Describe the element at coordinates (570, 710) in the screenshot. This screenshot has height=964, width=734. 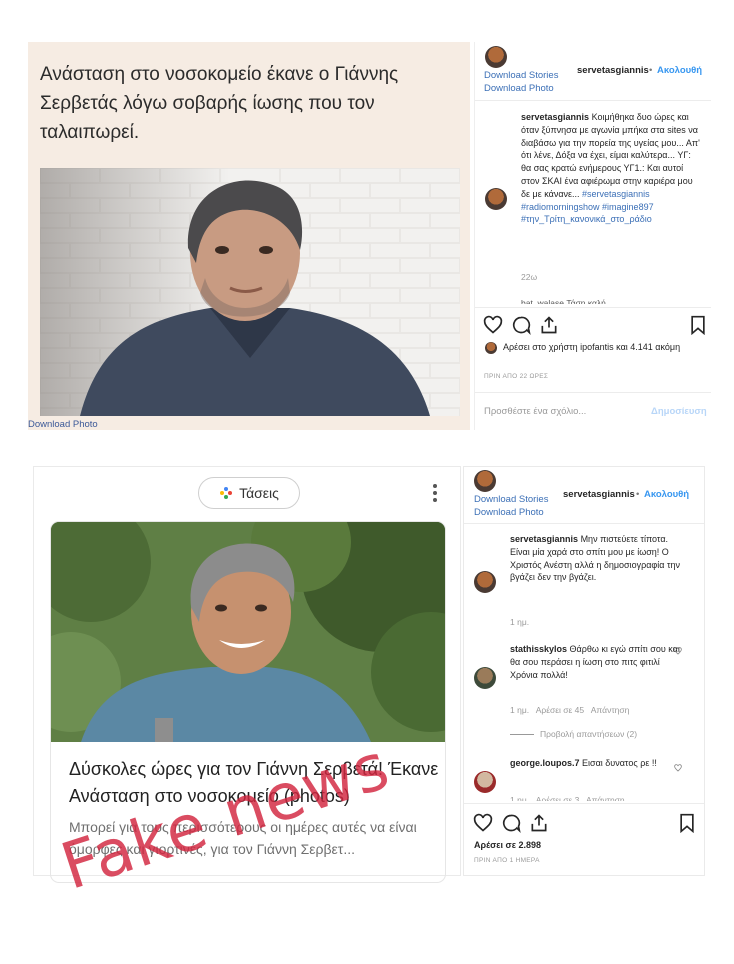
I see `comment-meta: 1 ημ. Αρέσει σε 45 Απάντηση` at that location.